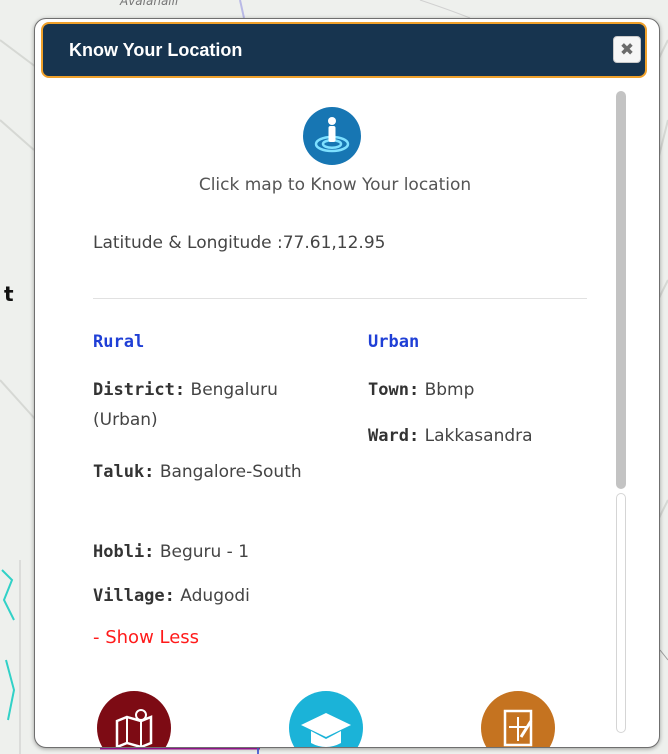  I want to click on panel-title: Know Your Location, so click(156, 50).